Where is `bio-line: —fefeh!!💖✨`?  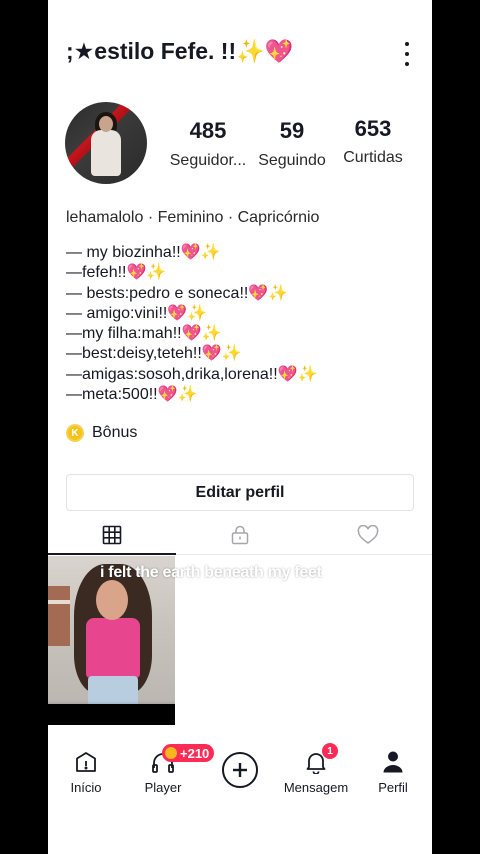
bio-line: —fefeh!!💖✨ is located at coordinates (116, 273).